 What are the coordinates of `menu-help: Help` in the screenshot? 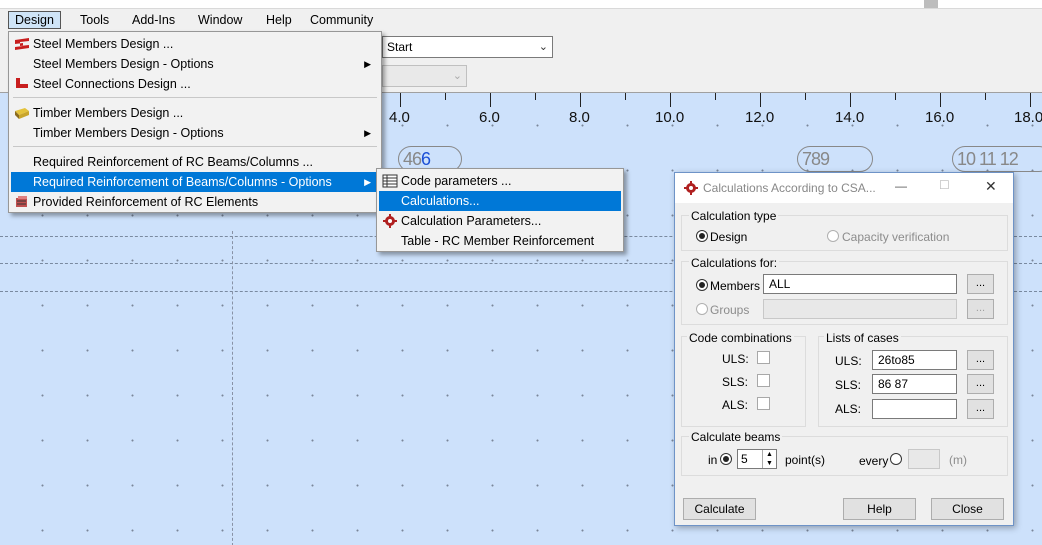 It's located at (279, 20).